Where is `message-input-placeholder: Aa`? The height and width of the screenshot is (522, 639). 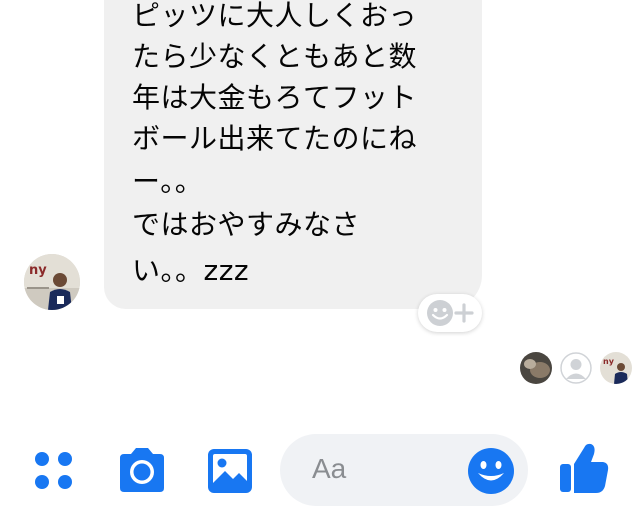
message-input-placeholder: Aa is located at coordinates (329, 468).